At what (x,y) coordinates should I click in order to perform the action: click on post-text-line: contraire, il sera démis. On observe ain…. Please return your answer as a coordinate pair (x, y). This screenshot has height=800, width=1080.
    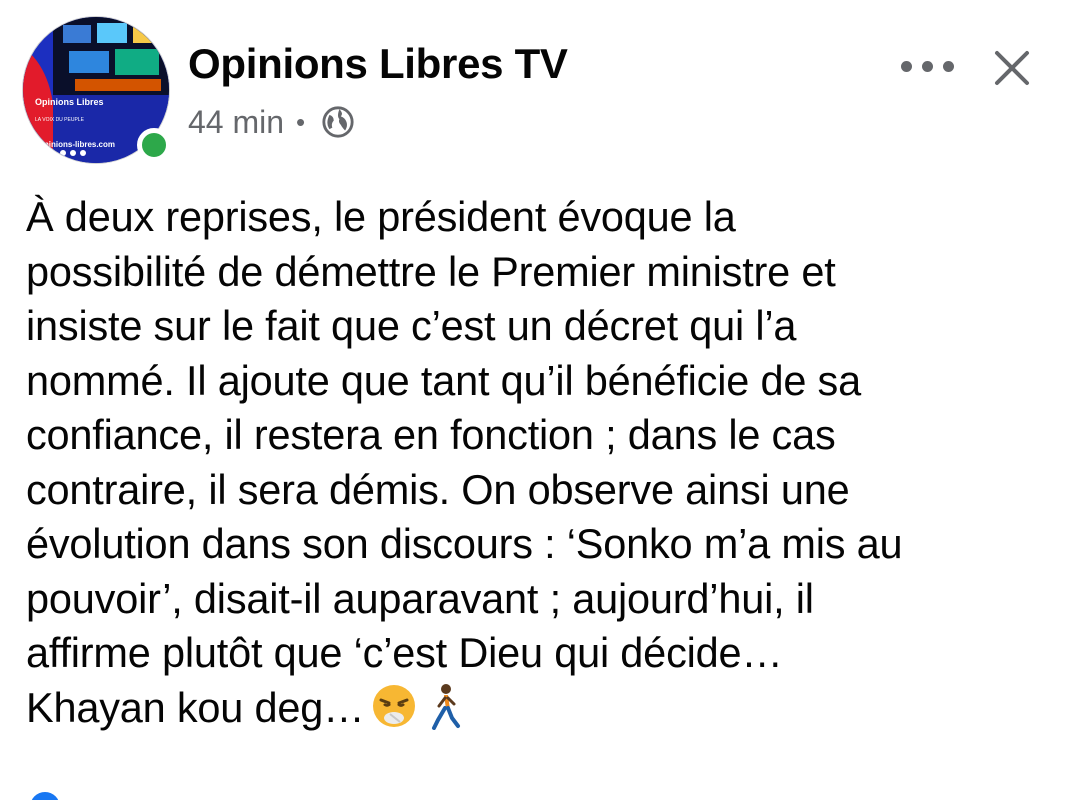
    Looking at the image, I should click on (438, 489).